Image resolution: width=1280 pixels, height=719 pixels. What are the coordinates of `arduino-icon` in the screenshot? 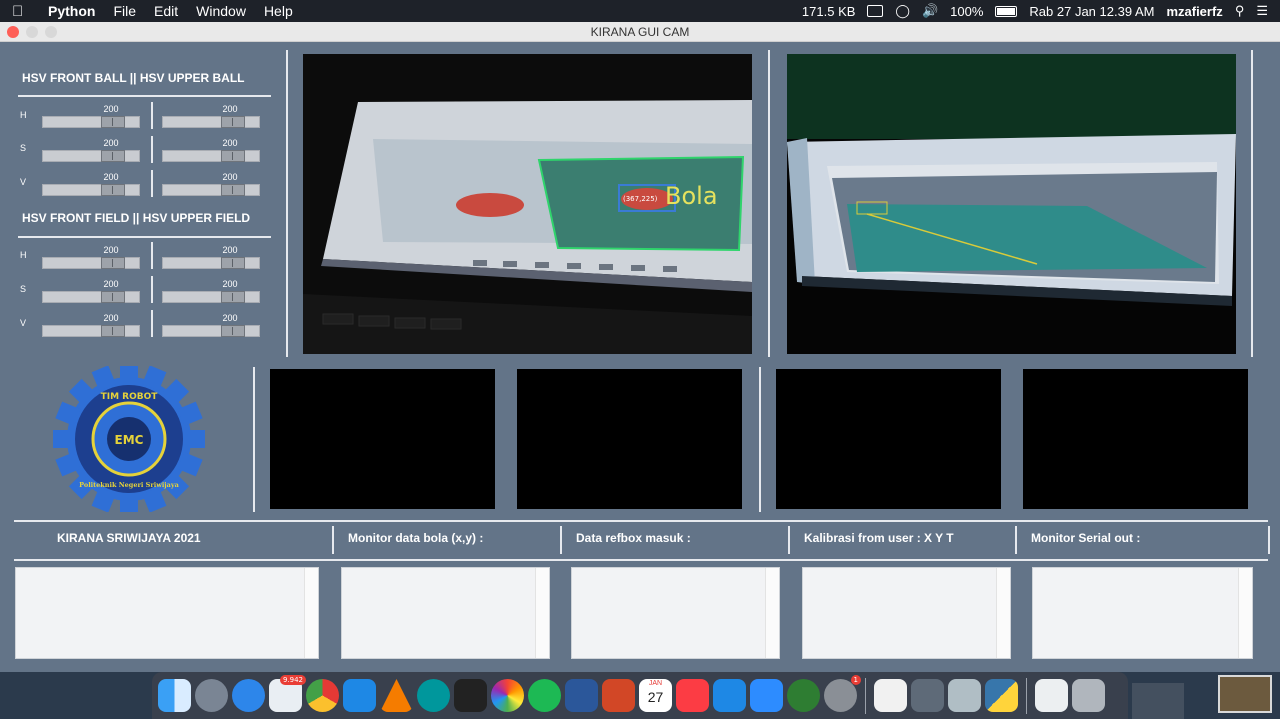 It's located at (433, 695).